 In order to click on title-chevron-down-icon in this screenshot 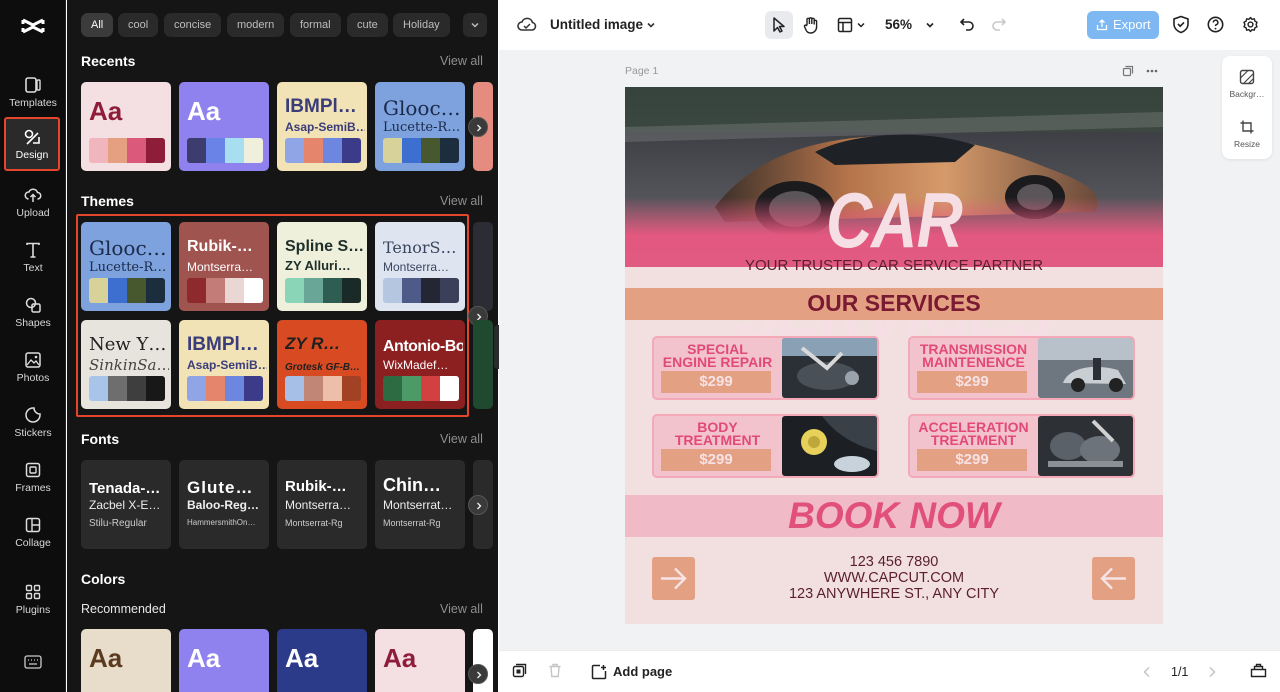, I will do `click(651, 25)`.